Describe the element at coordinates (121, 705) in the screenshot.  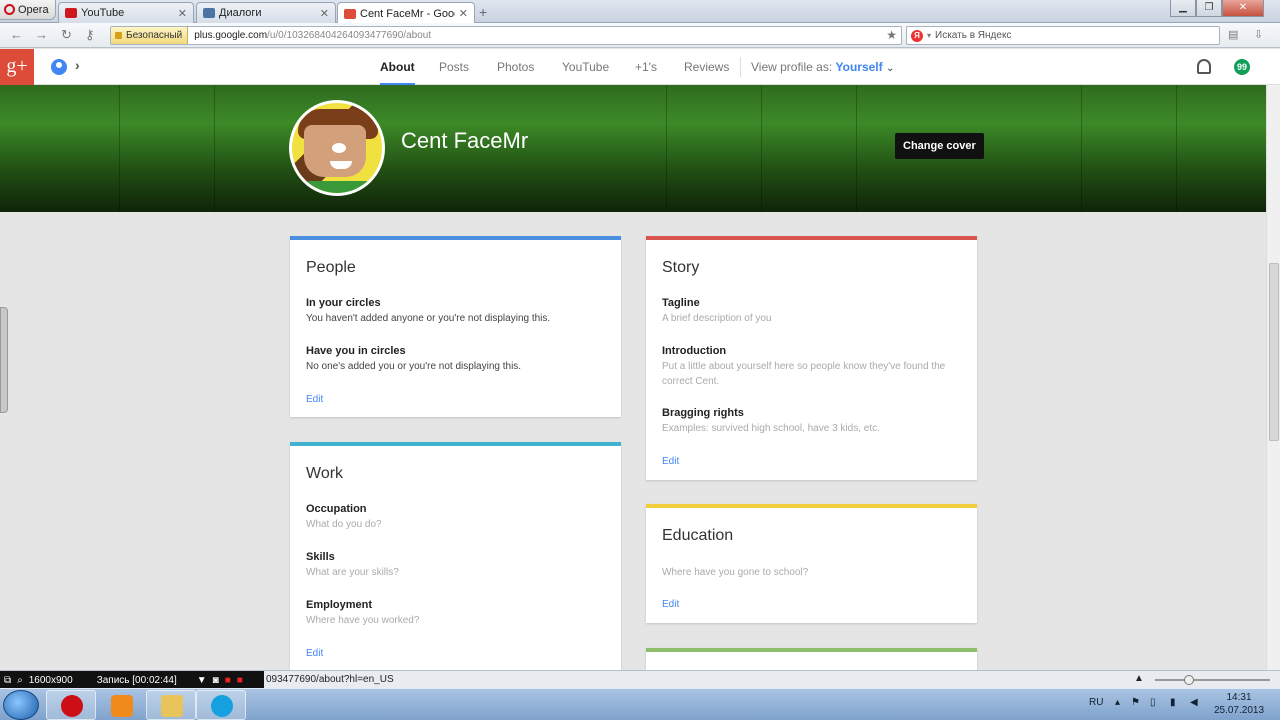
I see `taskbar-media-player` at that location.